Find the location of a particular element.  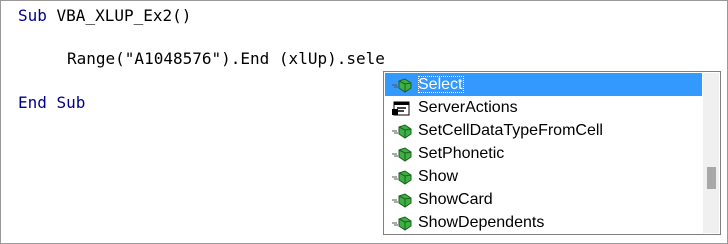

code-line-end-sub: End Sub is located at coordinates (51, 103).